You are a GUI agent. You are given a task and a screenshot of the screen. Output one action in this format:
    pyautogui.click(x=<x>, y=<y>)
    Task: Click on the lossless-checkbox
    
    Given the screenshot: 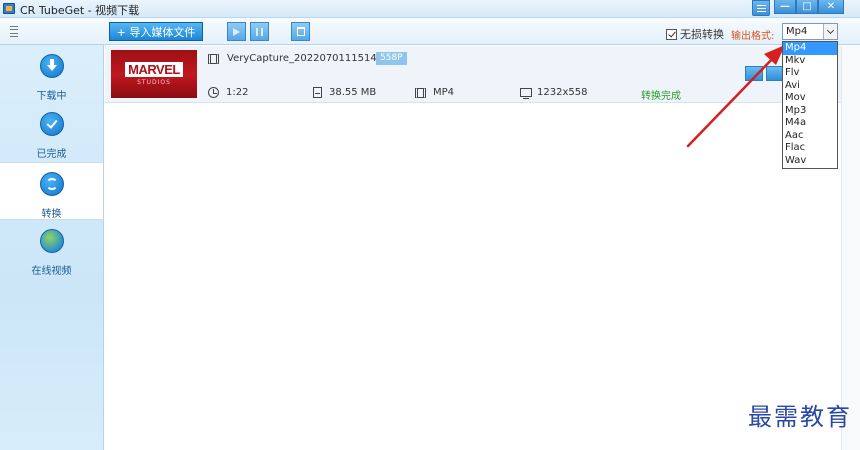 What is the action you would take?
    pyautogui.click(x=671, y=34)
    